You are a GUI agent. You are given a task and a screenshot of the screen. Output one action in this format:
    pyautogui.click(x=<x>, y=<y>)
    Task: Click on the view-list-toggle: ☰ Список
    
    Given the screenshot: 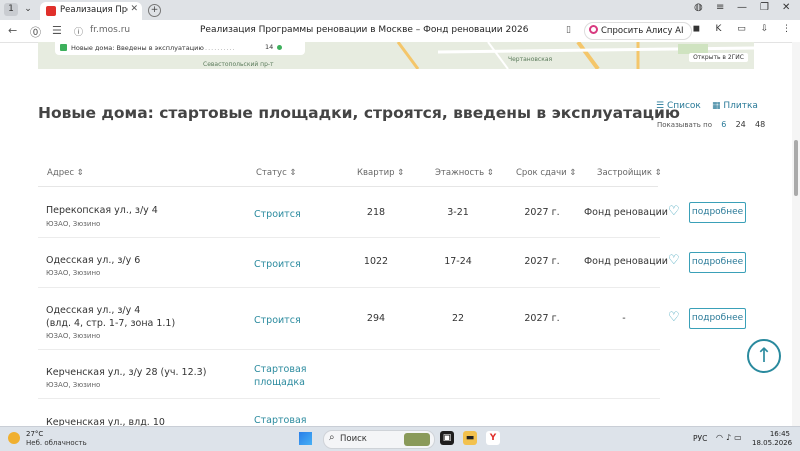 What is the action you would take?
    pyautogui.click(x=678, y=106)
    